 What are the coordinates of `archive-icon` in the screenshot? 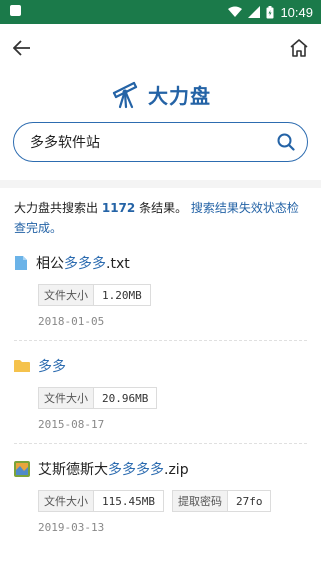 It's located at (22, 469).